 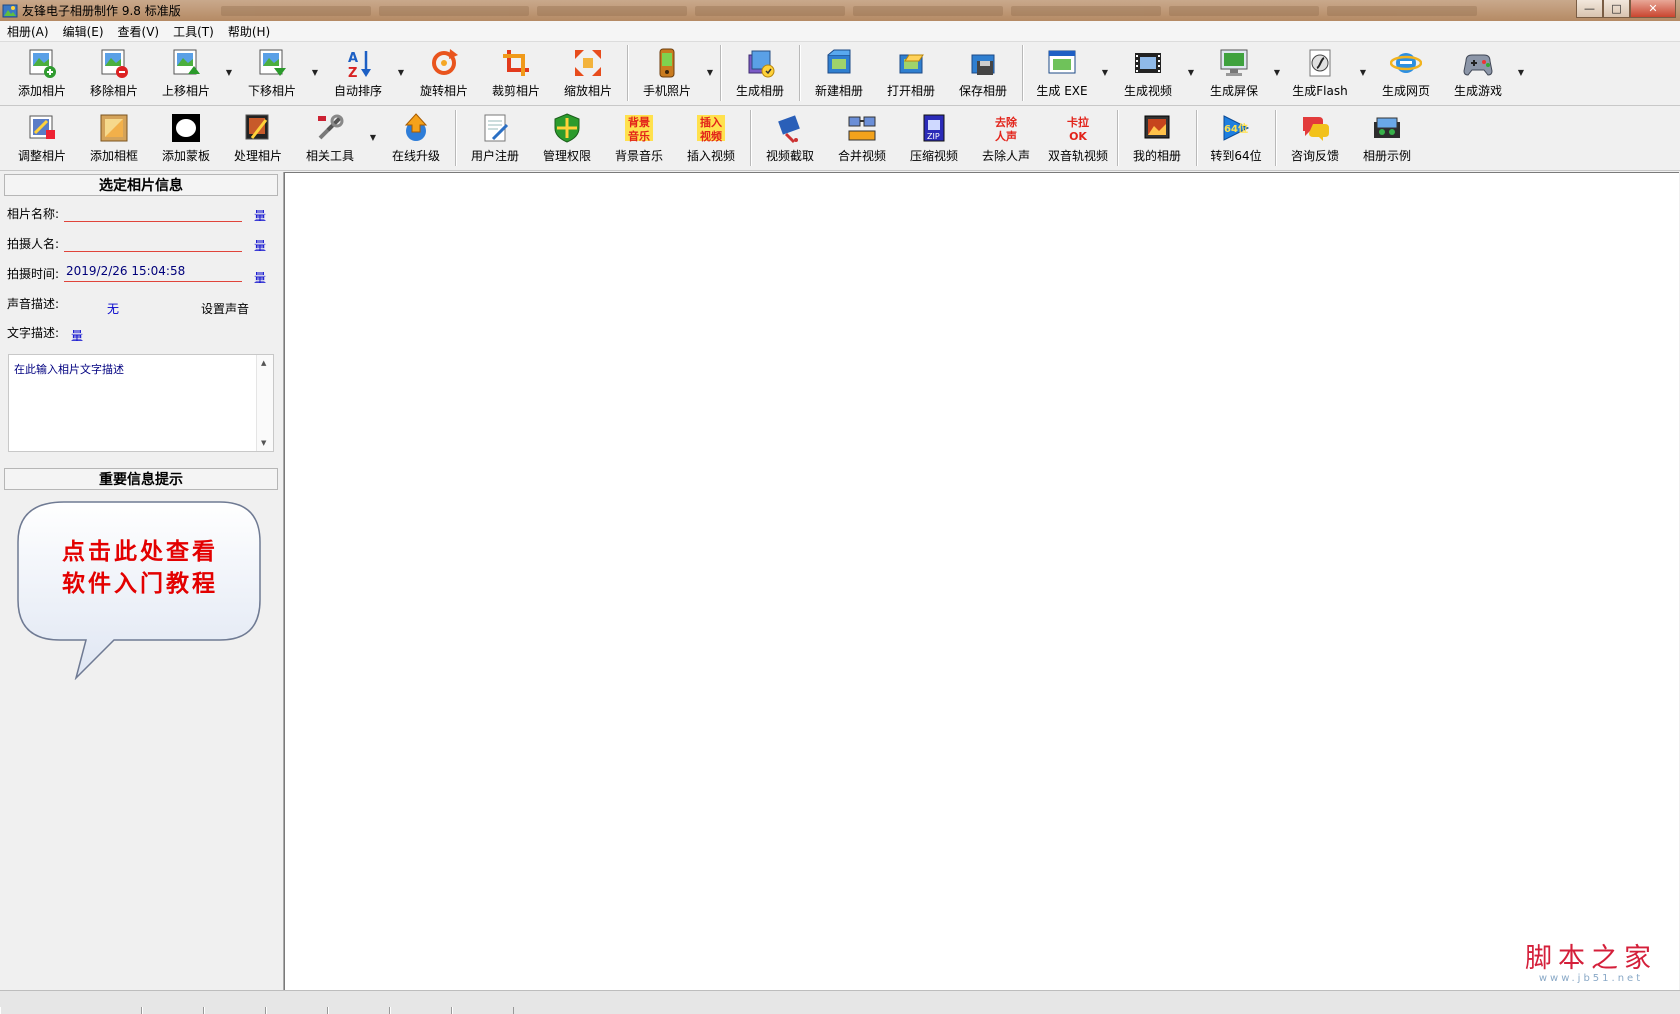 I want to click on tutorial-bubble: 点击此处查看 软件入门教程, so click(x=140, y=590).